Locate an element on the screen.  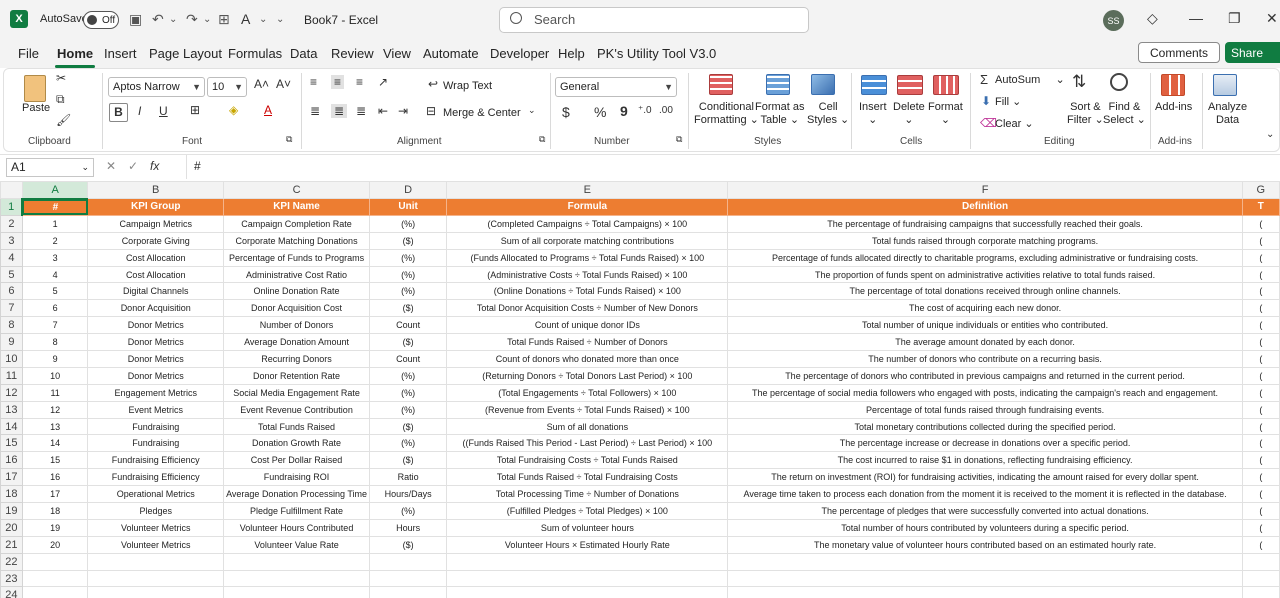
table-cell: 4 is located at coordinates (55, 274).